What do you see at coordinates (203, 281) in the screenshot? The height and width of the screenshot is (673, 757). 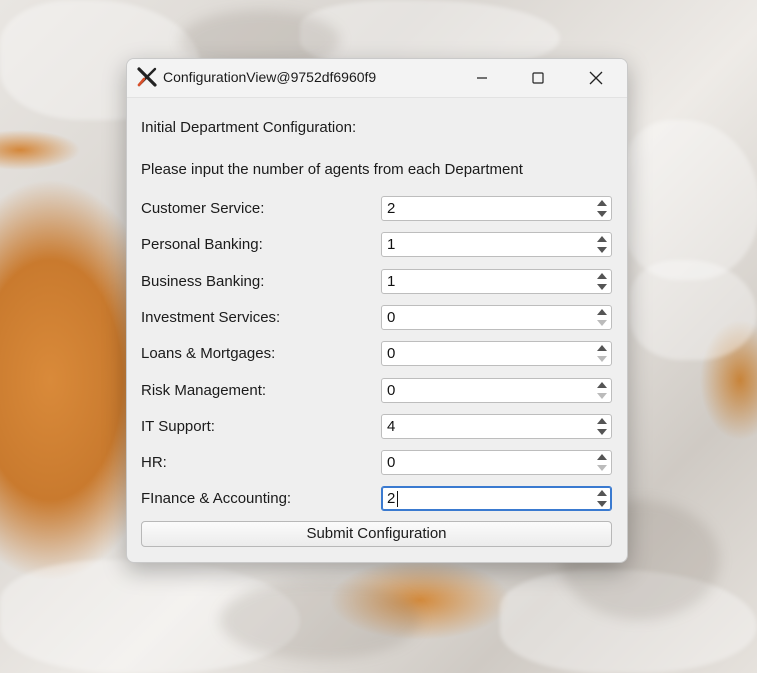 I see `department-label: Business Banking:` at bounding box center [203, 281].